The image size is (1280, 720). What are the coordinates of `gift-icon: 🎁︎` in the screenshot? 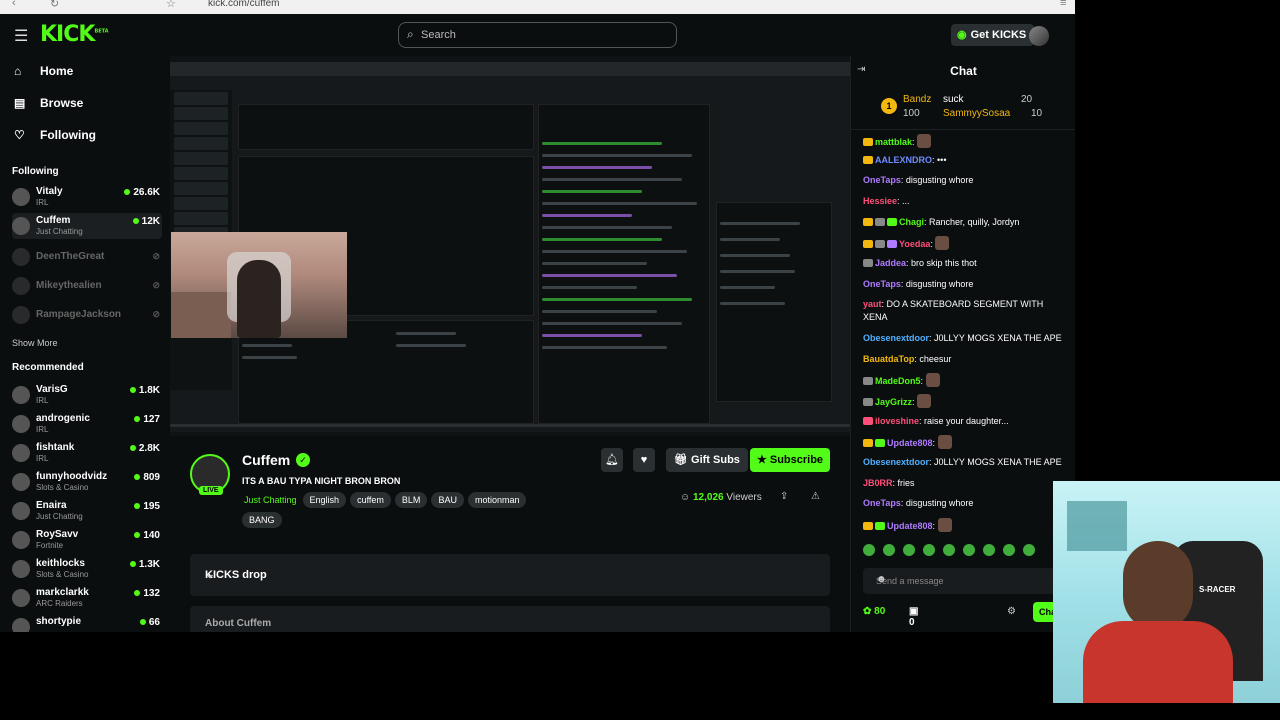 It's located at (683, 460).